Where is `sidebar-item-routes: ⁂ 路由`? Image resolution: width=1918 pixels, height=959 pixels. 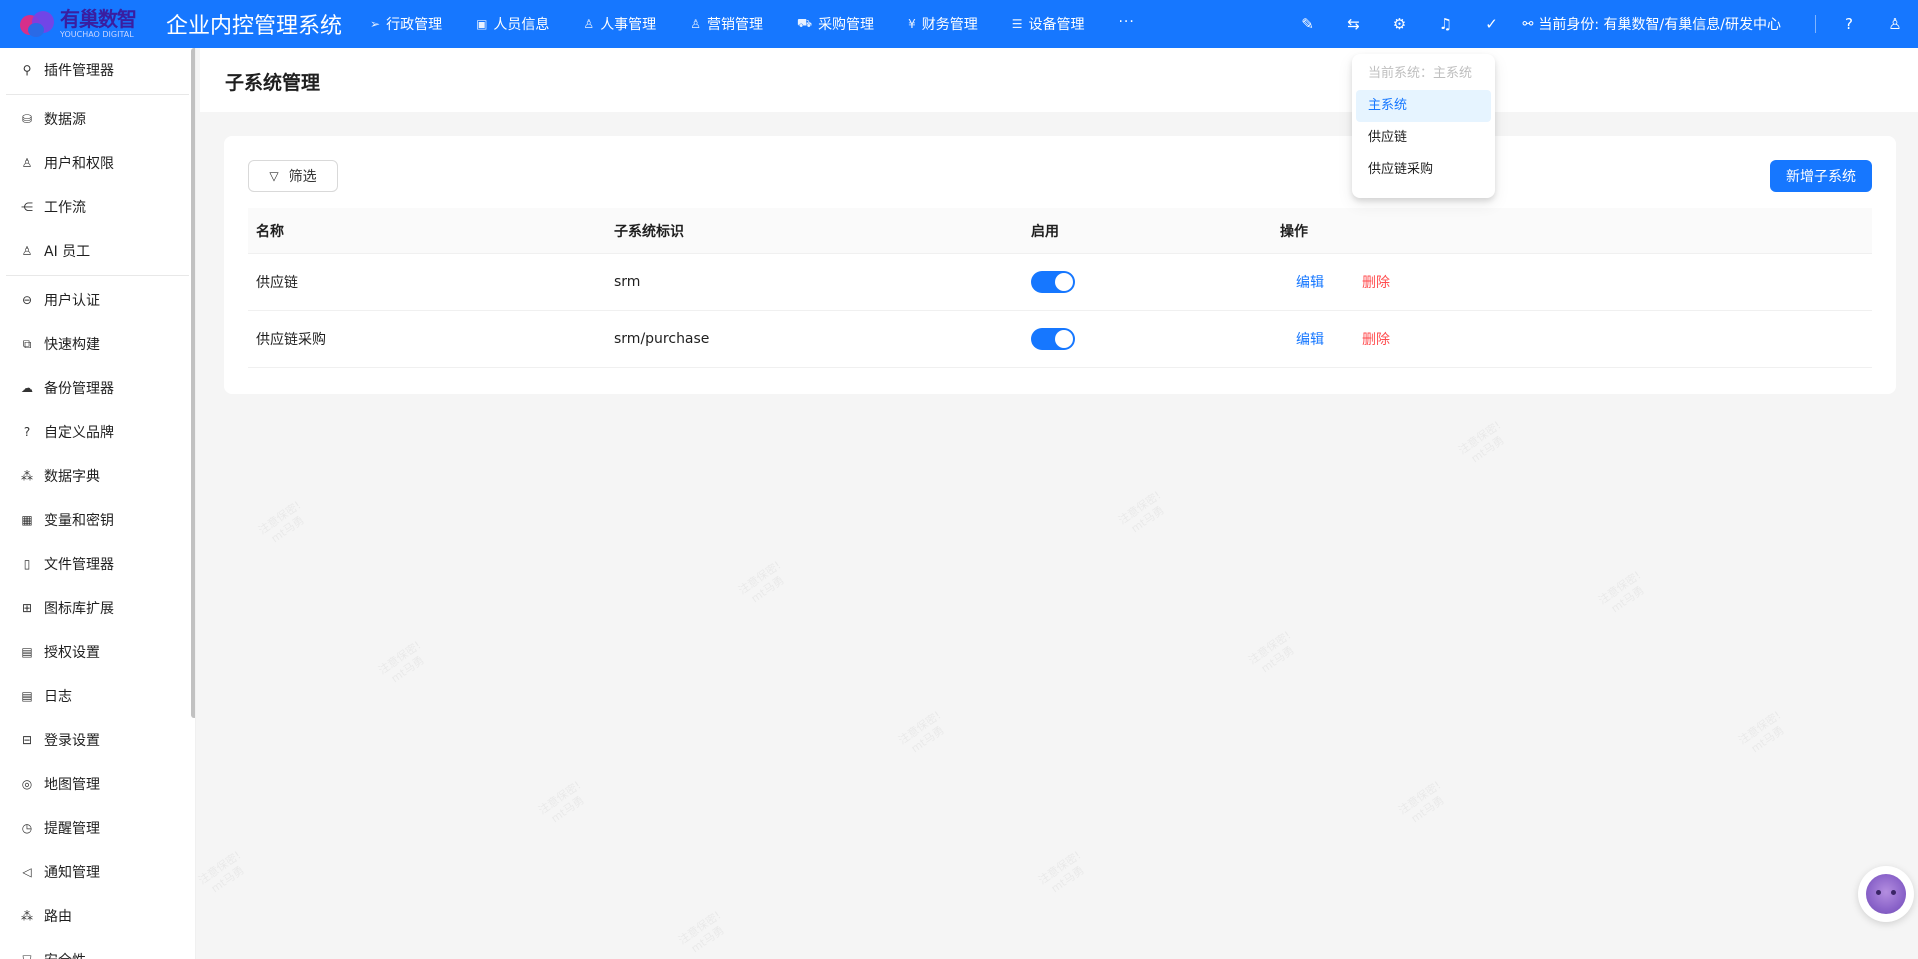 sidebar-item-routes: ⁂ 路由 is located at coordinates (97, 916).